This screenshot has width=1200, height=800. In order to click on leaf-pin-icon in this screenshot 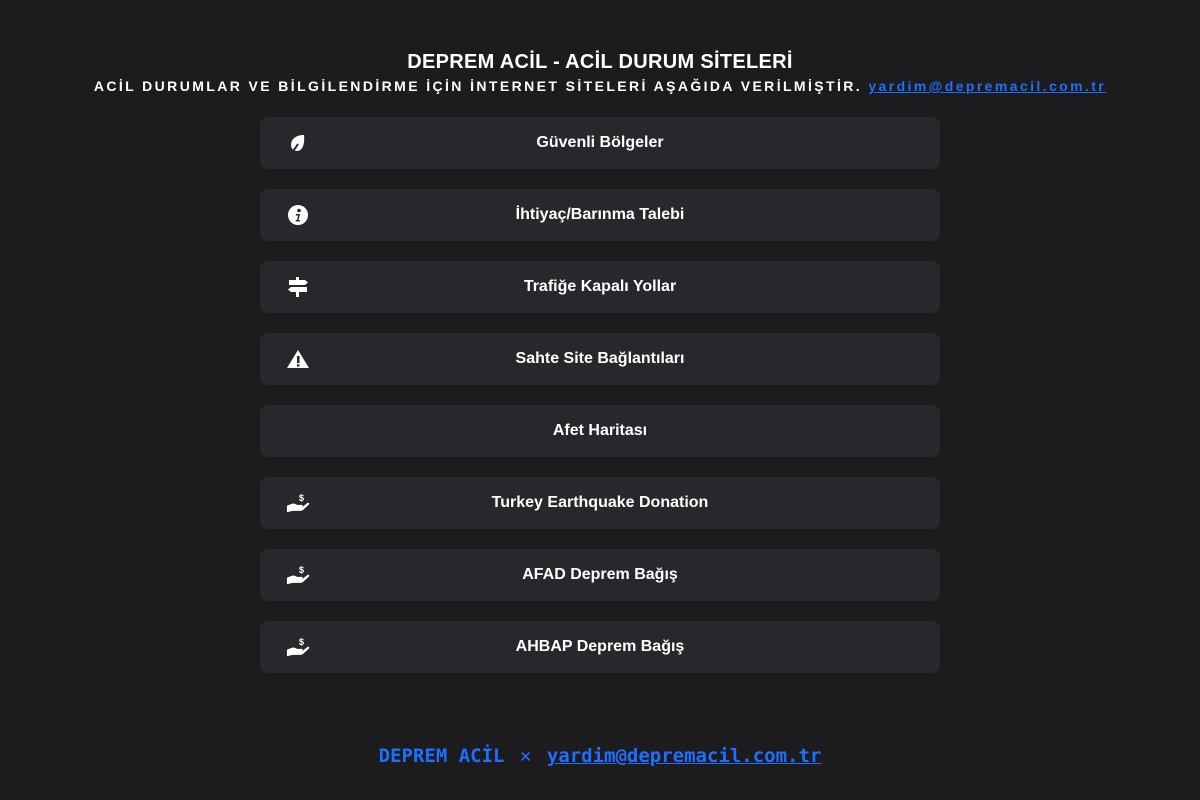, I will do `click(298, 143)`.